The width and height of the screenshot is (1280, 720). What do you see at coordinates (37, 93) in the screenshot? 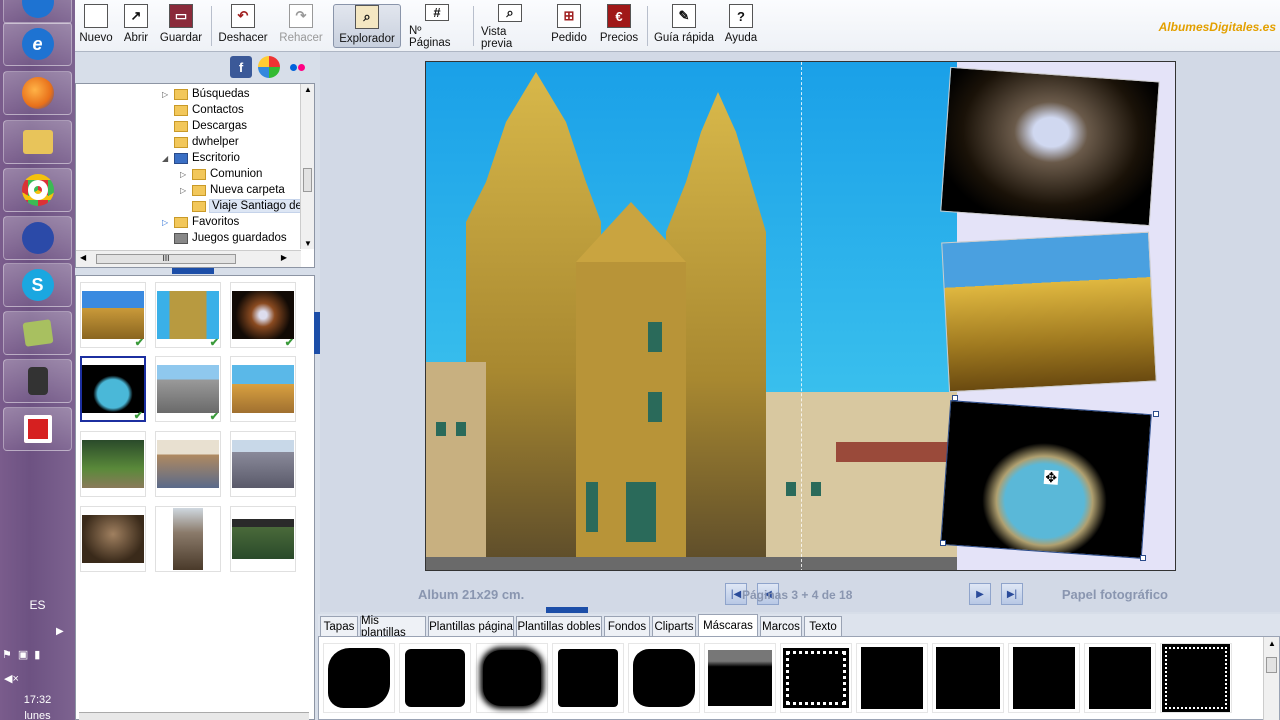
I see `taskbar-firefox` at bounding box center [37, 93].